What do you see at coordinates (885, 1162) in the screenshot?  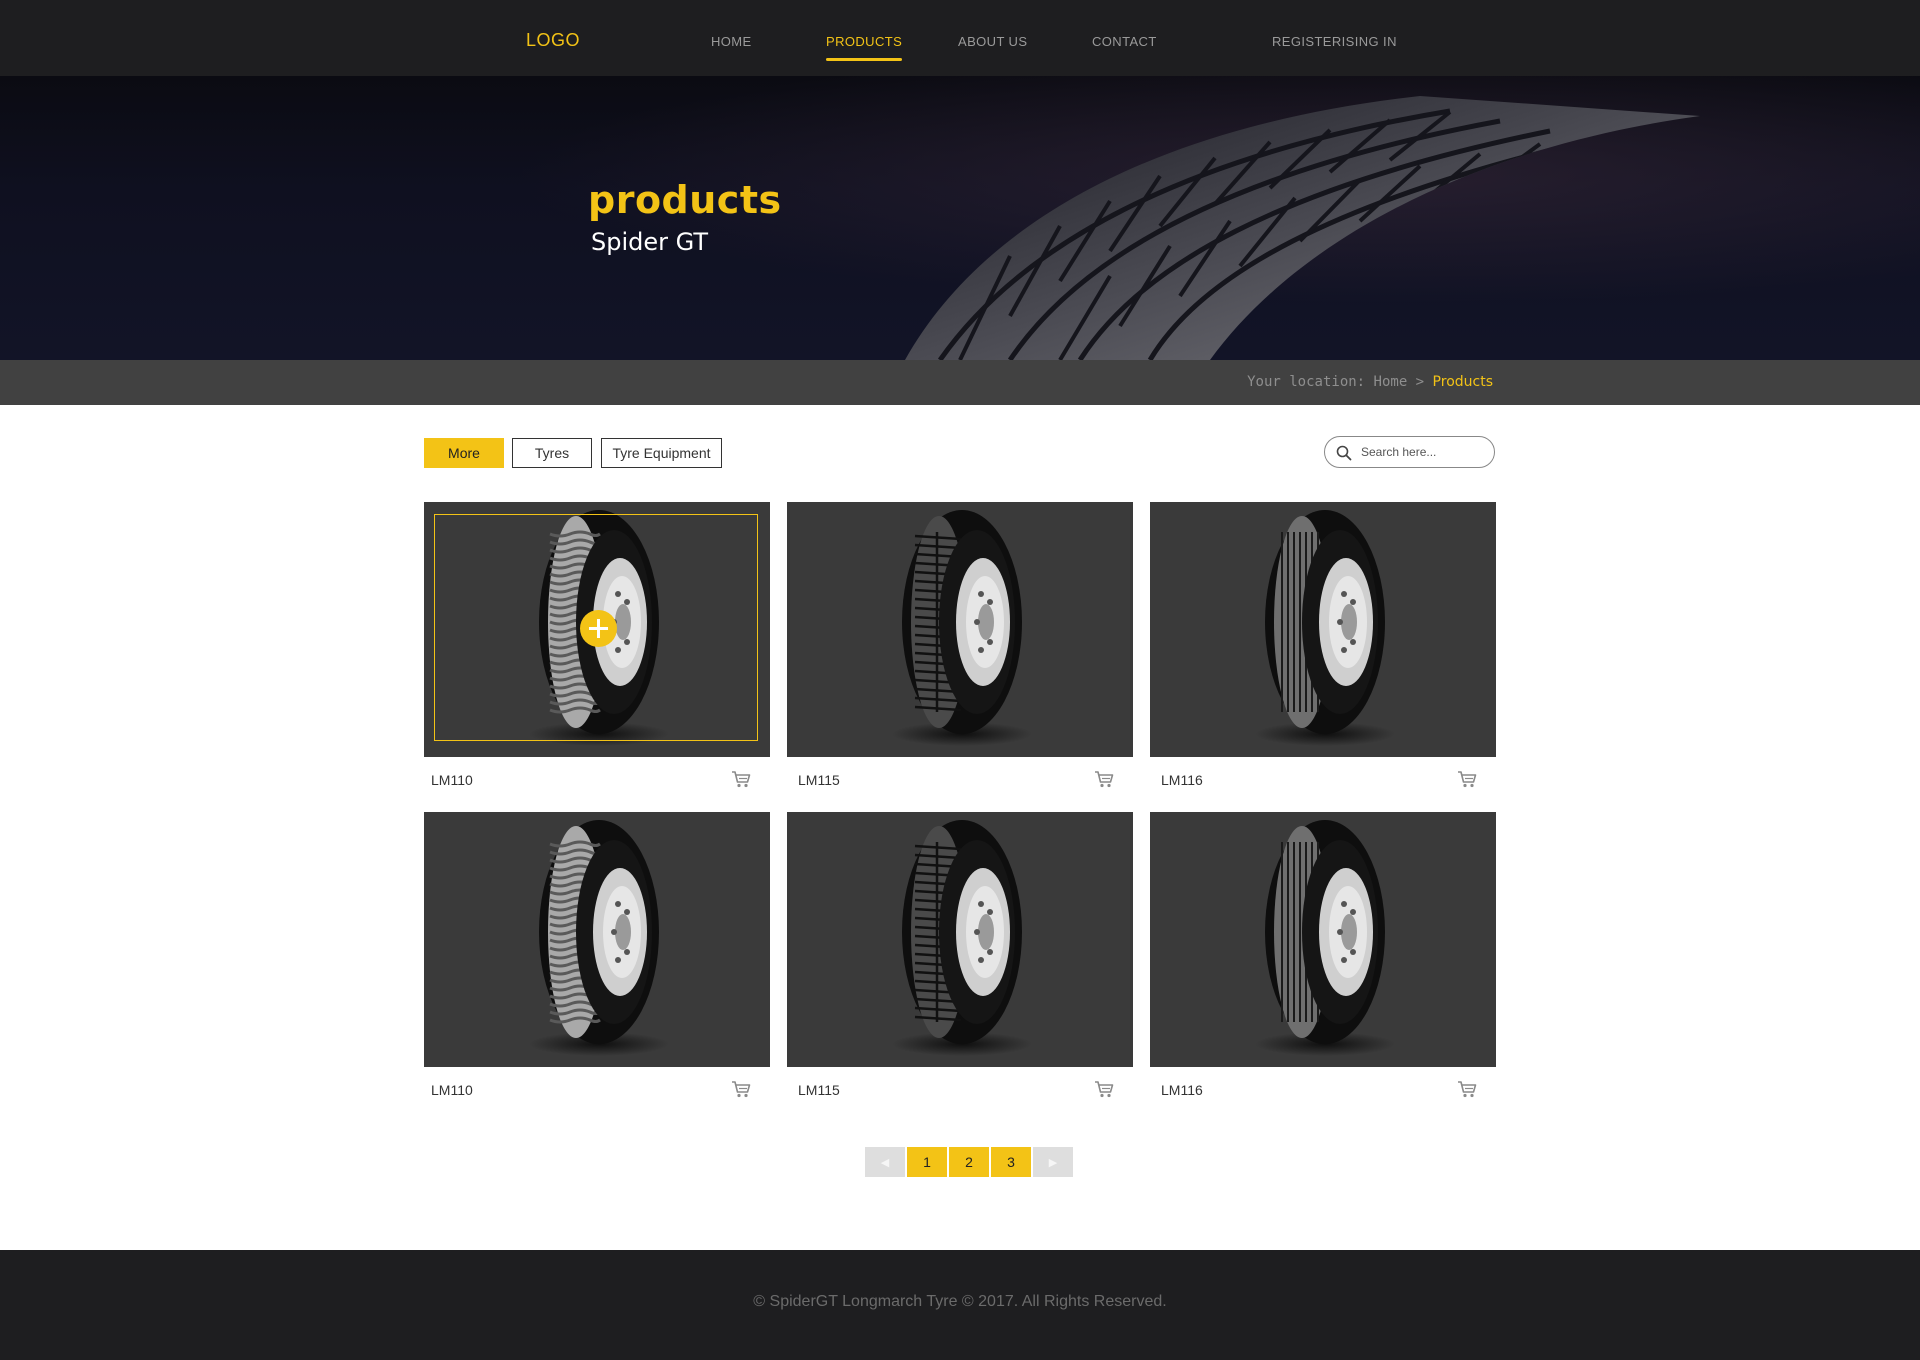 I see `pagination-prev-button: ◀` at bounding box center [885, 1162].